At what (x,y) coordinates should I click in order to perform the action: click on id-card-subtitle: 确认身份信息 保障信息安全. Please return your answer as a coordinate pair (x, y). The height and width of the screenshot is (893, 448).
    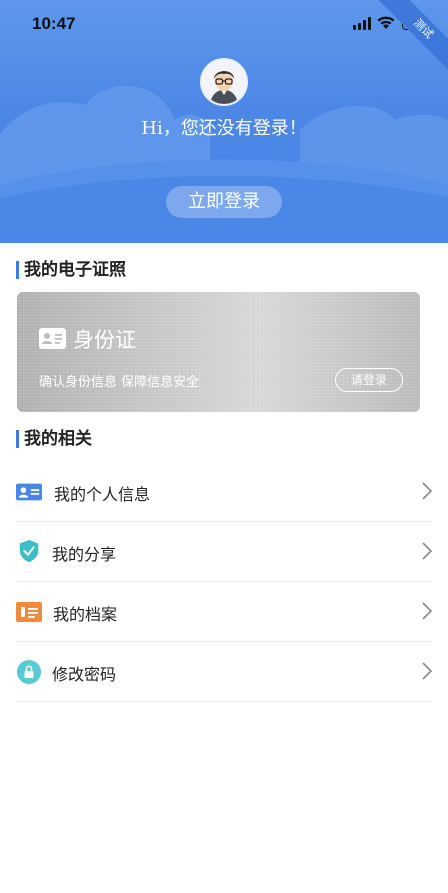
    Looking at the image, I should click on (119, 382).